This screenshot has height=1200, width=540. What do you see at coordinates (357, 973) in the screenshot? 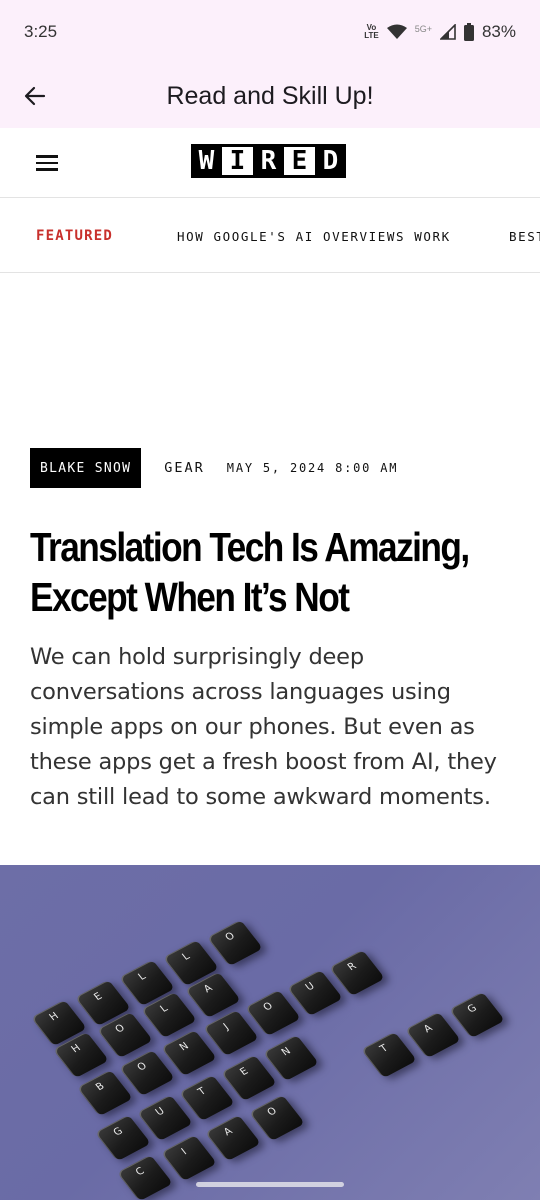
I see `keycap: R` at bounding box center [357, 973].